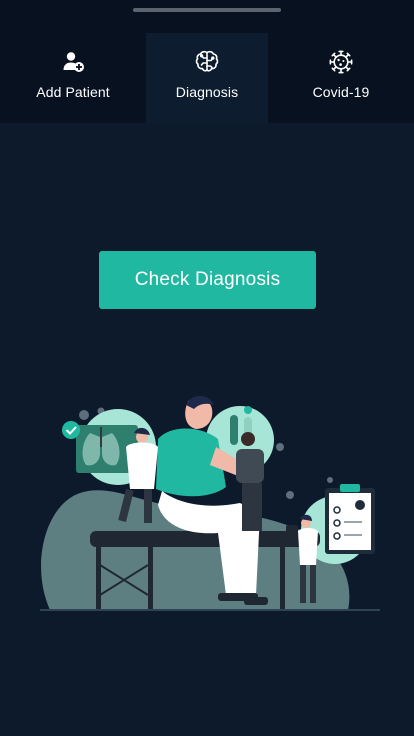  What do you see at coordinates (73, 92) in the screenshot?
I see `tab-label: Add Patient` at bounding box center [73, 92].